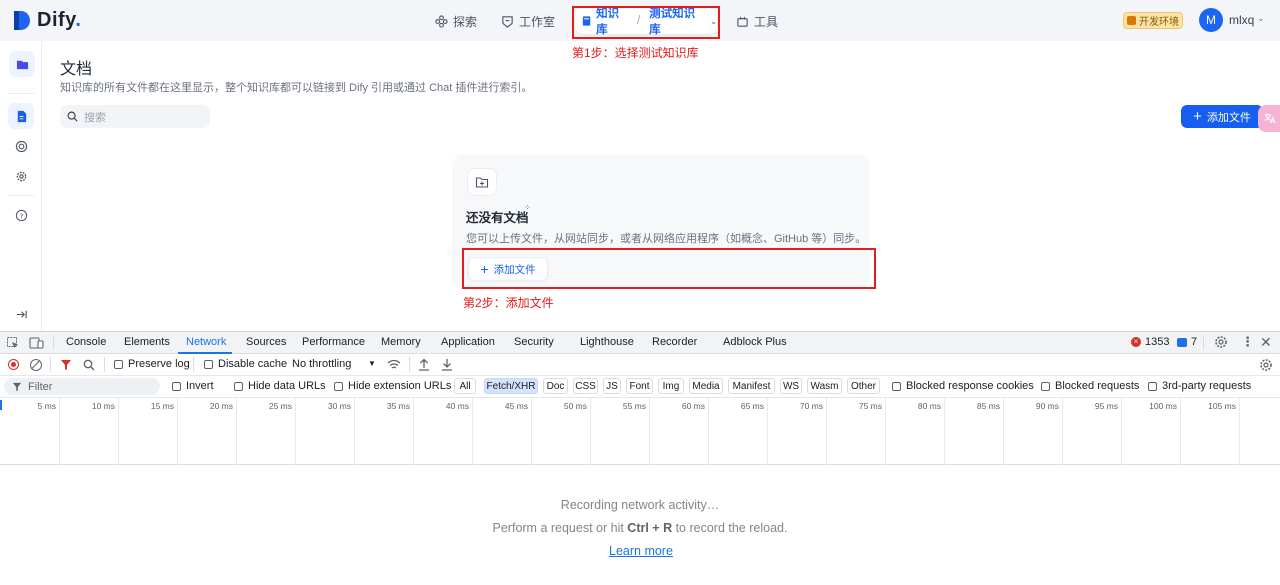  Describe the element at coordinates (21, 176) in the screenshot. I see `sidebar-item-settings` at that location.